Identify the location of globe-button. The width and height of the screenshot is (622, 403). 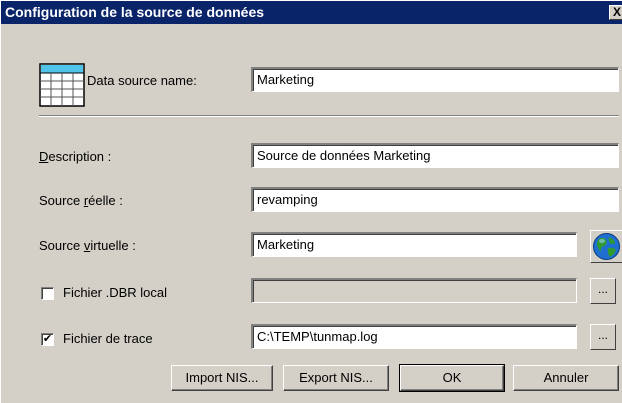
(606, 246).